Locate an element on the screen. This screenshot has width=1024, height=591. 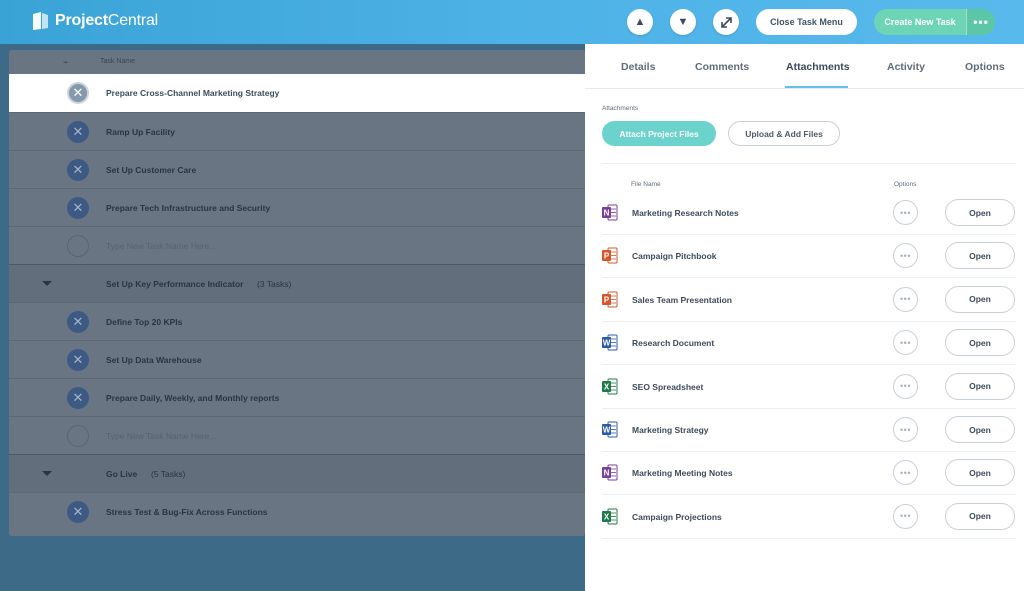
svg-text: X is located at coordinates (607, 386).